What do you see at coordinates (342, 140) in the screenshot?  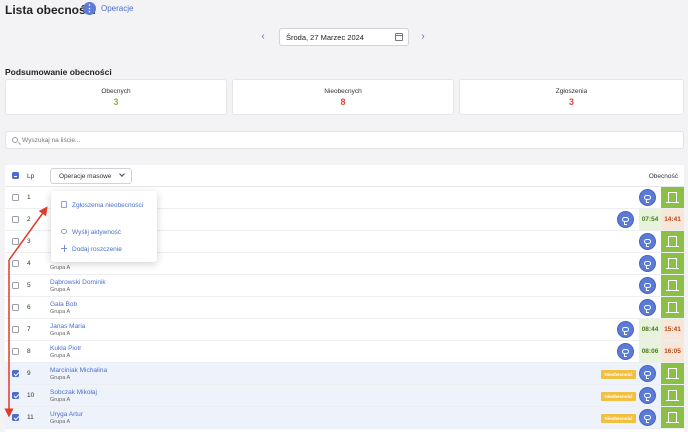 I see `search-input` at bounding box center [342, 140].